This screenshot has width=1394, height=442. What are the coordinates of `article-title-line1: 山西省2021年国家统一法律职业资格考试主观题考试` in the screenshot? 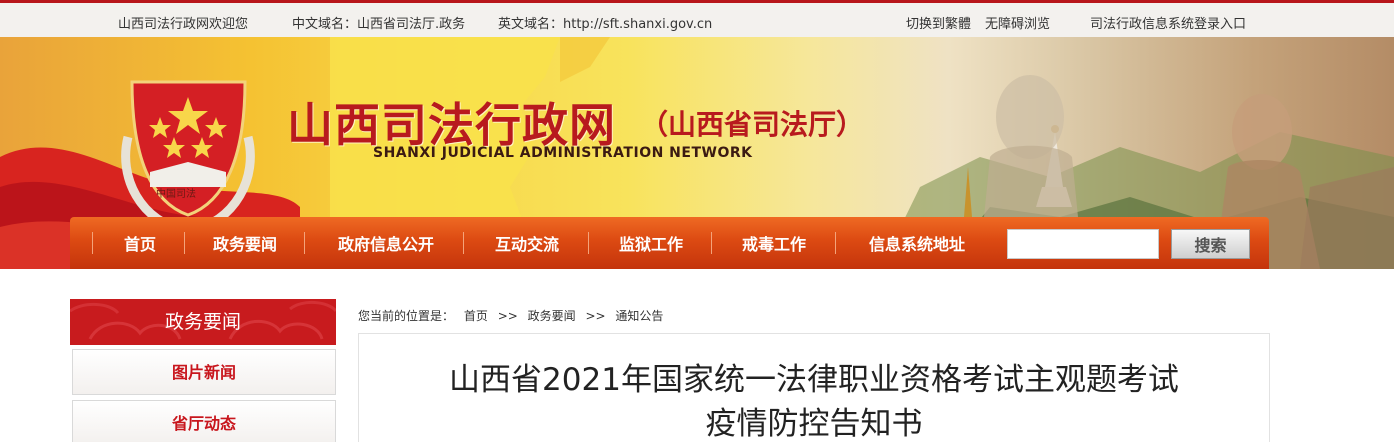 It's located at (814, 380).